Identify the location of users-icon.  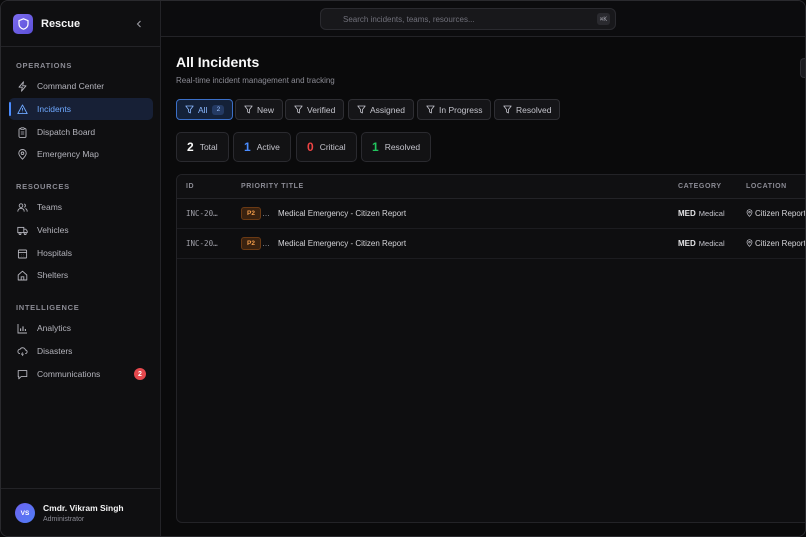
(22, 207).